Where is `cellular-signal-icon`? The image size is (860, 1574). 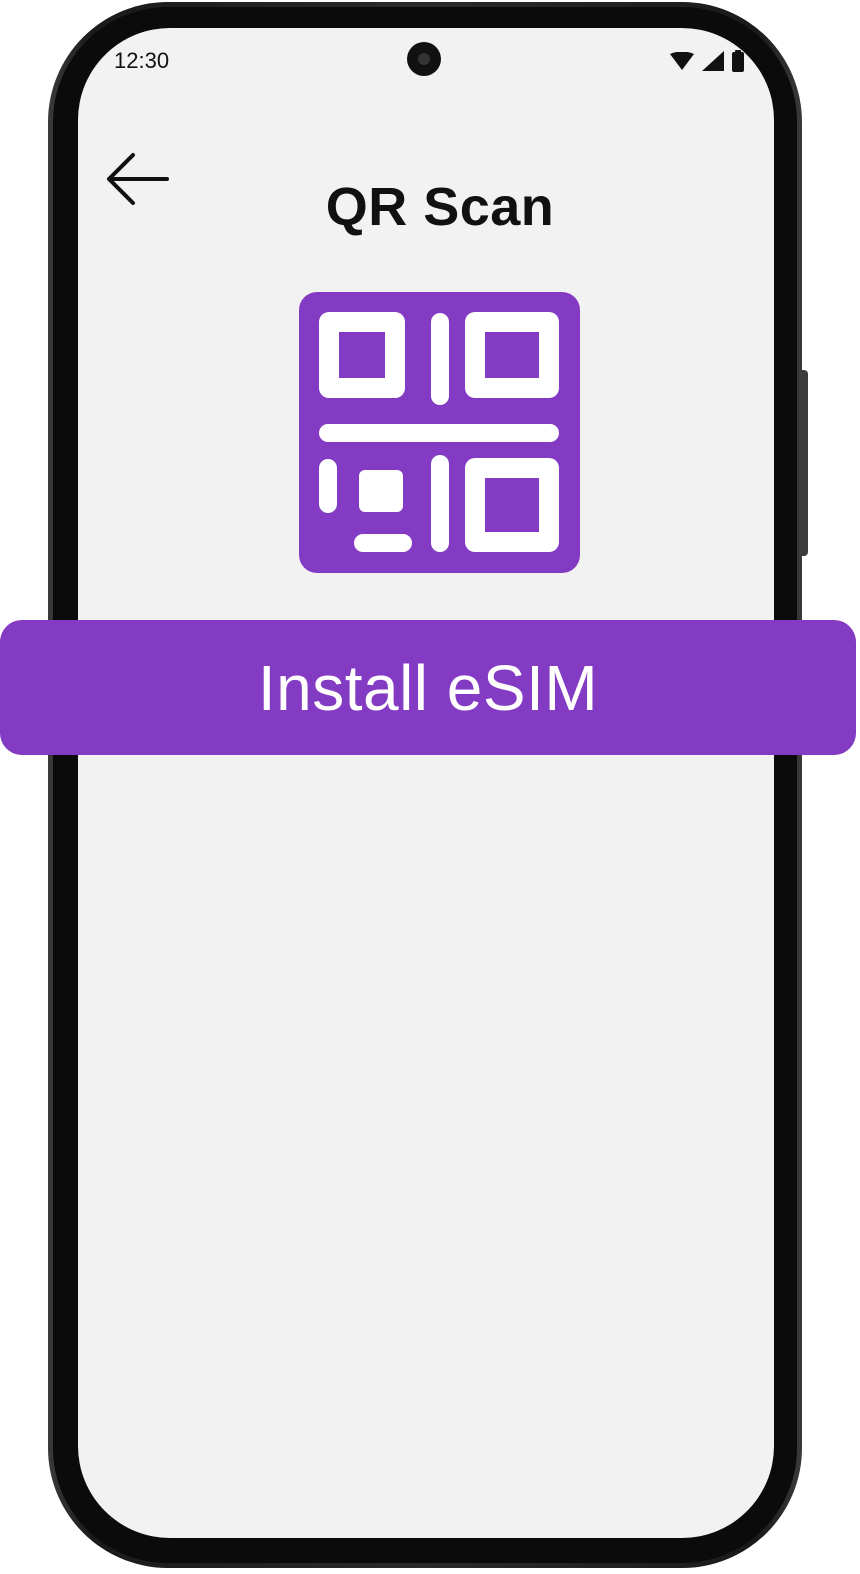 cellular-signal-icon is located at coordinates (713, 61).